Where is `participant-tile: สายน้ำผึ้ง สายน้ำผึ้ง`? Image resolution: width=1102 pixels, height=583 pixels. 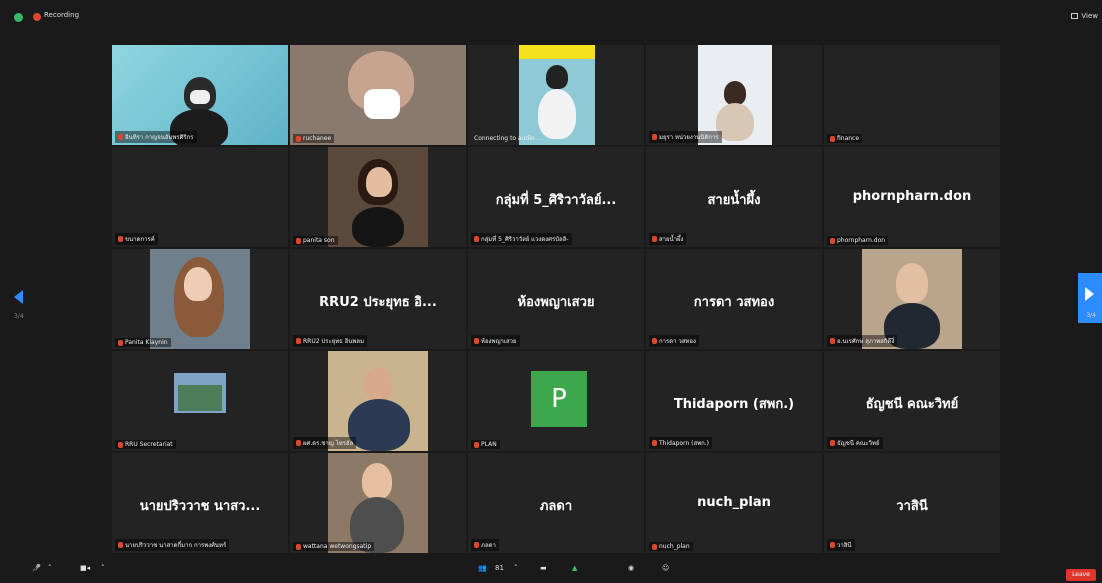
participant-tile: สายน้ำผึ้ง สายน้ำผึ้ง is located at coordinates (734, 197).